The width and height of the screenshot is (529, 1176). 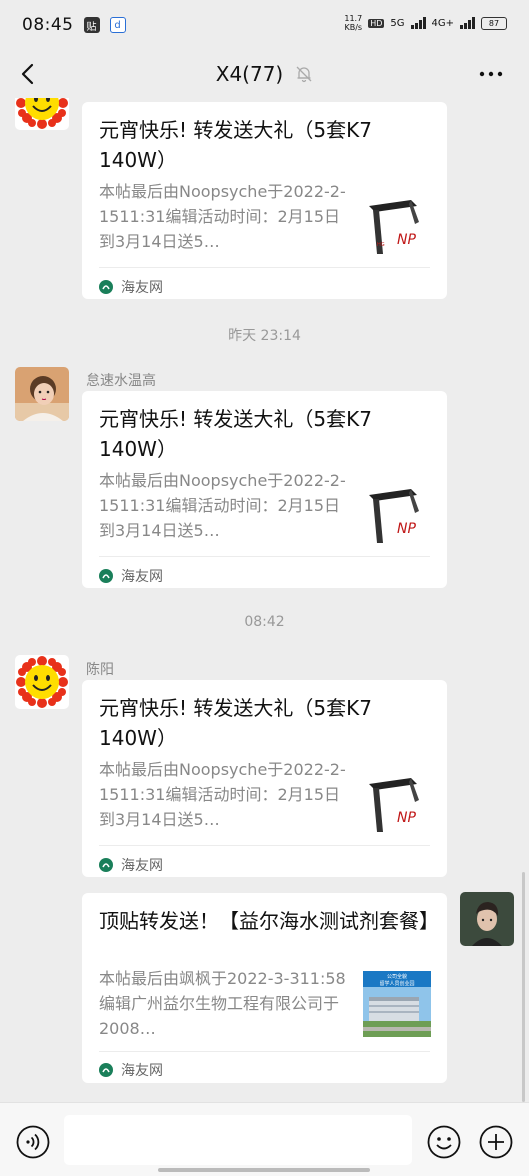 I want to click on young-man-photo-avatar, so click(x=487, y=919).